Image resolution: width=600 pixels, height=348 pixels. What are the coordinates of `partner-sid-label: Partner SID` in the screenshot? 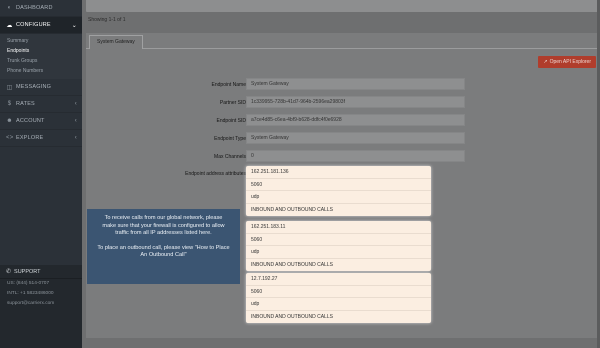 It's located at (232, 103).